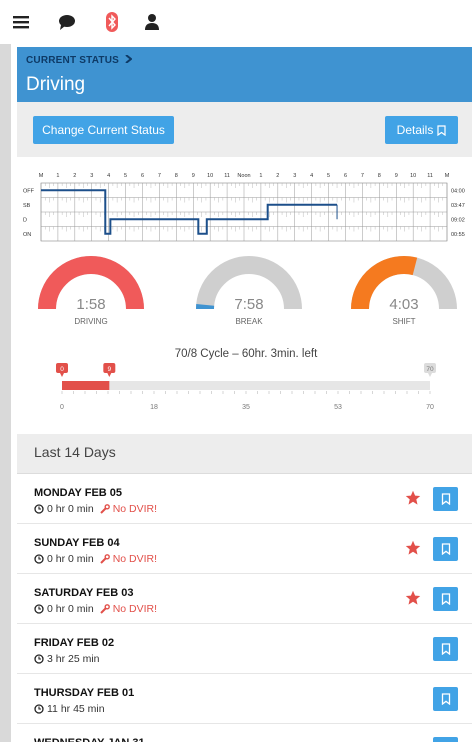  Describe the element at coordinates (403, 304) in the screenshot. I see `gauge-time: 4:03` at that location.